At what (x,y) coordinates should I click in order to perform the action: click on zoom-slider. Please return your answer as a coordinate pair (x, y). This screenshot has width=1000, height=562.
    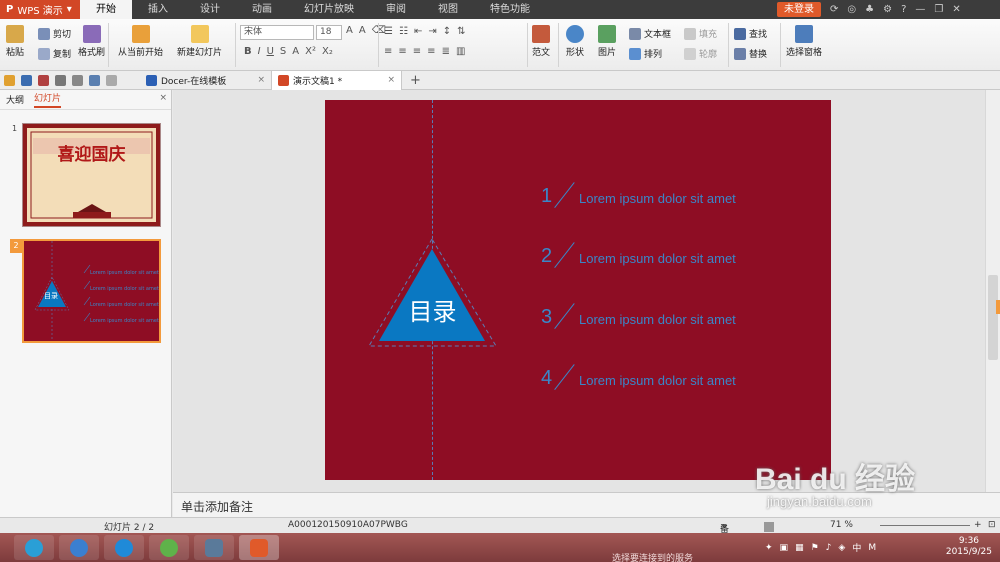
    Looking at the image, I should click on (925, 525).